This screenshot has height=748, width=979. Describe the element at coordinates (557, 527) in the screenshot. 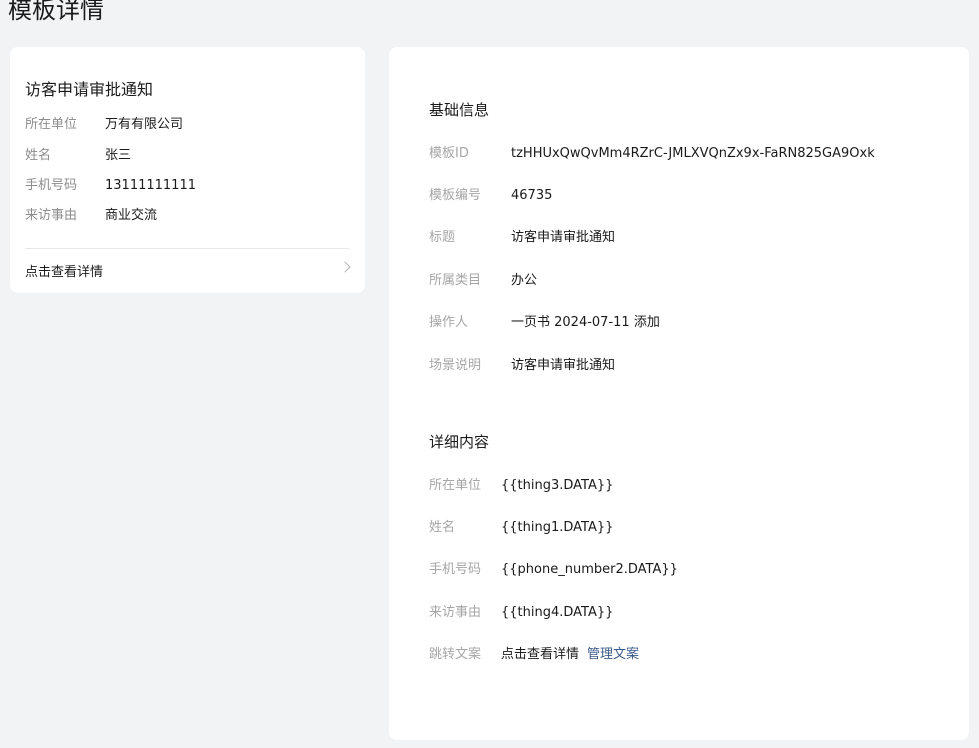

I see `content-value: {{thing1.DATA}}` at that location.